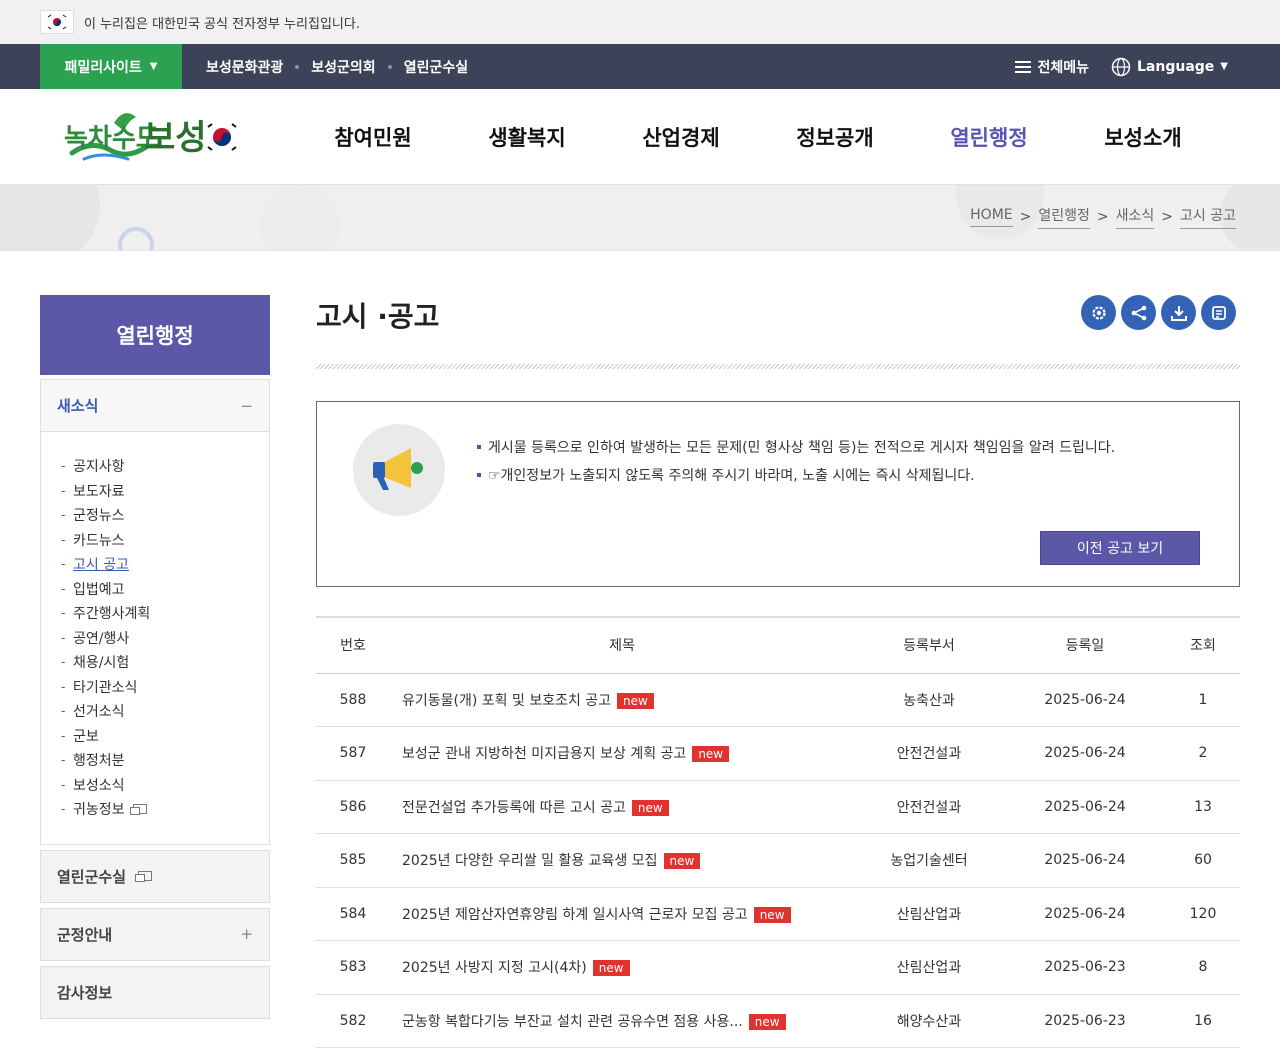 This screenshot has width=1280, height=1048. Describe the element at coordinates (165, 760) in the screenshot. I see `side-nav-item: - 행정처분` at that location.